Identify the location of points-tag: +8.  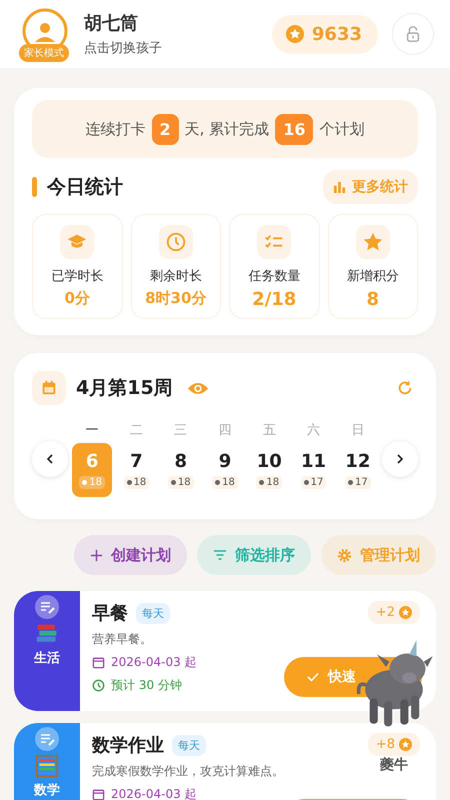
(394, 744).